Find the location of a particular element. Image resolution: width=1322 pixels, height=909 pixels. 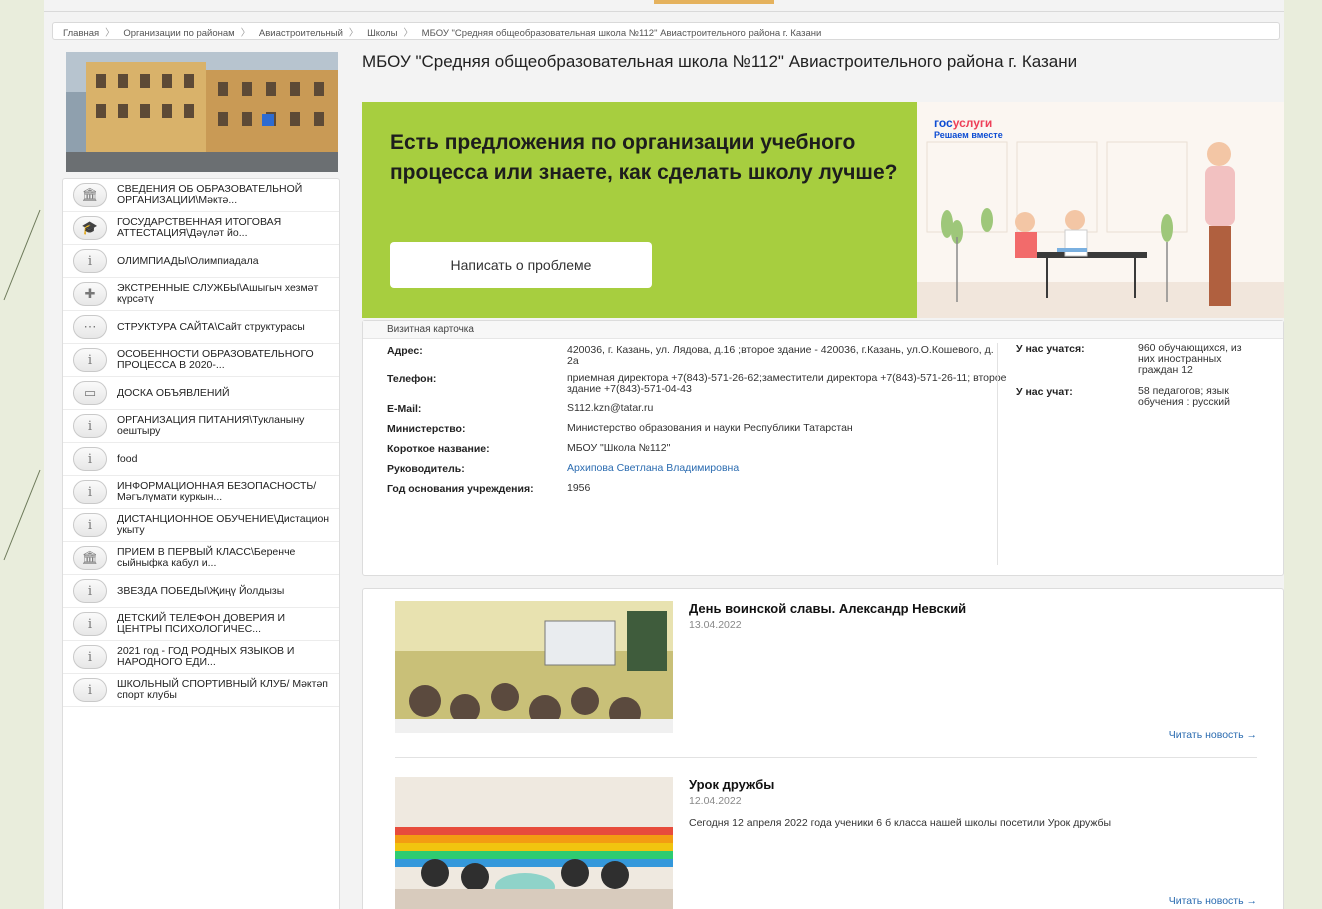

news-date: 12.04.2022 is located at coordinates (715, 801).